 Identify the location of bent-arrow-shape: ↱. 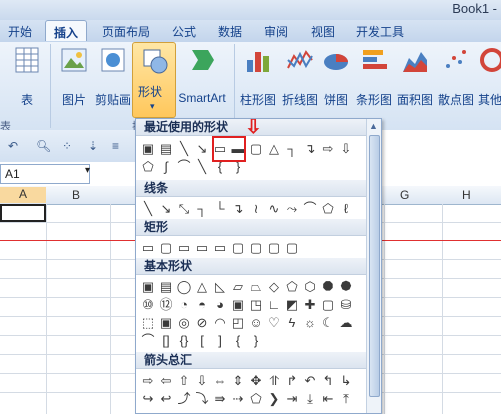
(292, 380).